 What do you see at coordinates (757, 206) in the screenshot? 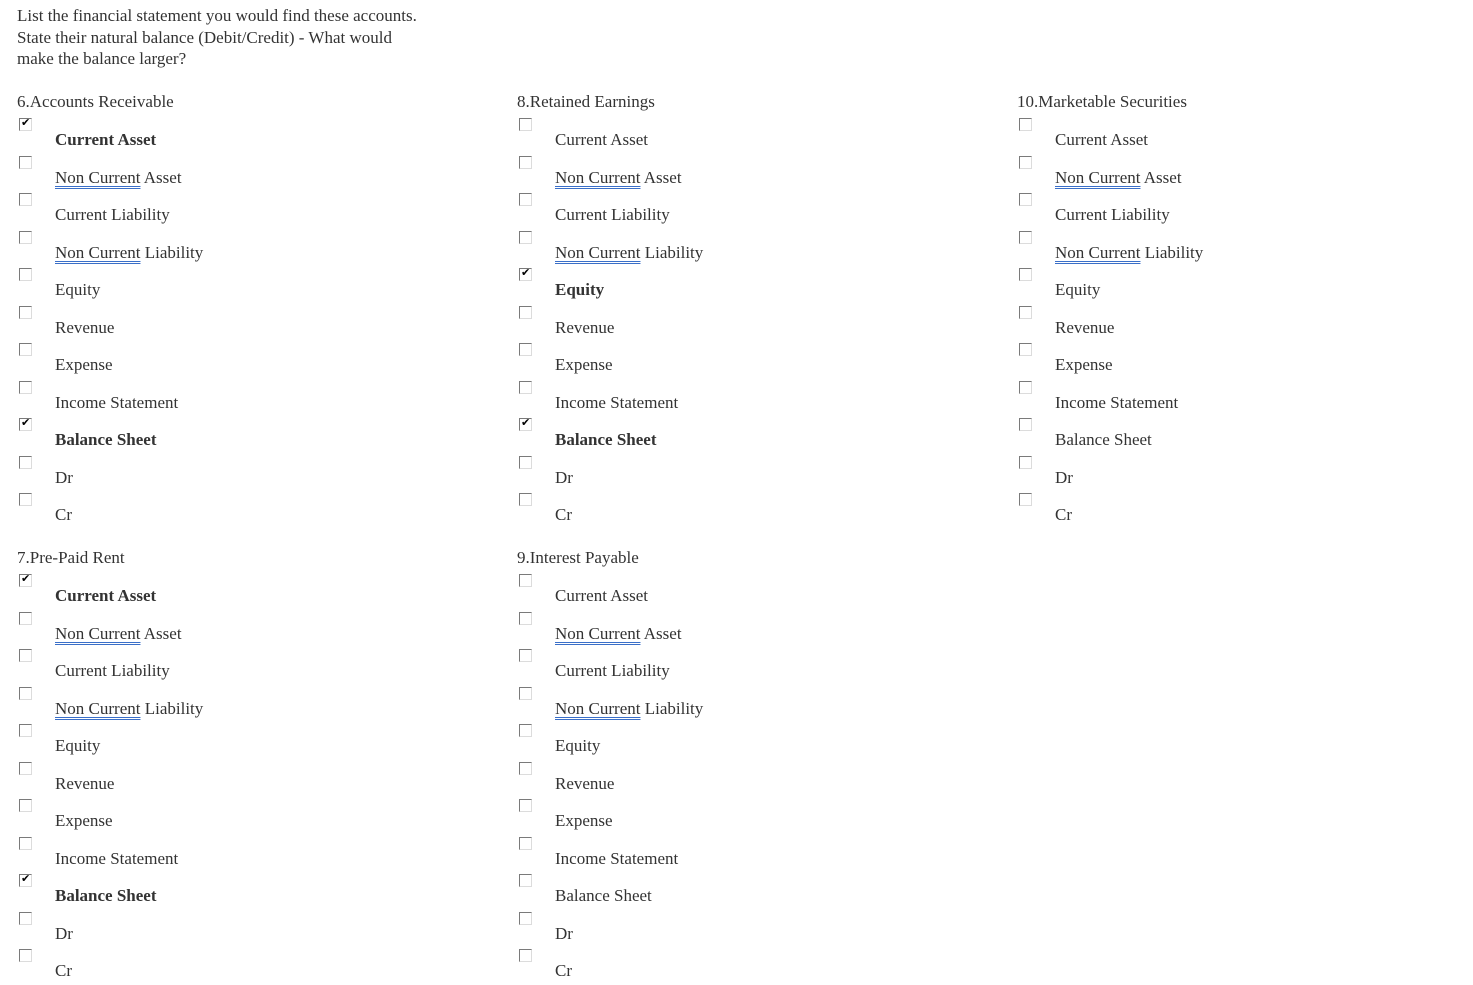
I see `option-current-liability: ✔ Current Liability` at bounding box center [757, 206].